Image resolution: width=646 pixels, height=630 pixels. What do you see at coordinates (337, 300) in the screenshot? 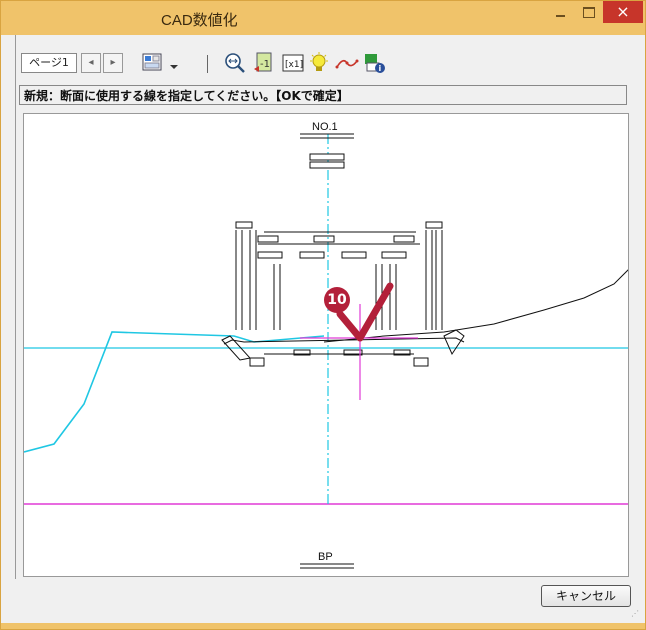
I see `step-marker-number: 10` at bounding box center [337, 300].